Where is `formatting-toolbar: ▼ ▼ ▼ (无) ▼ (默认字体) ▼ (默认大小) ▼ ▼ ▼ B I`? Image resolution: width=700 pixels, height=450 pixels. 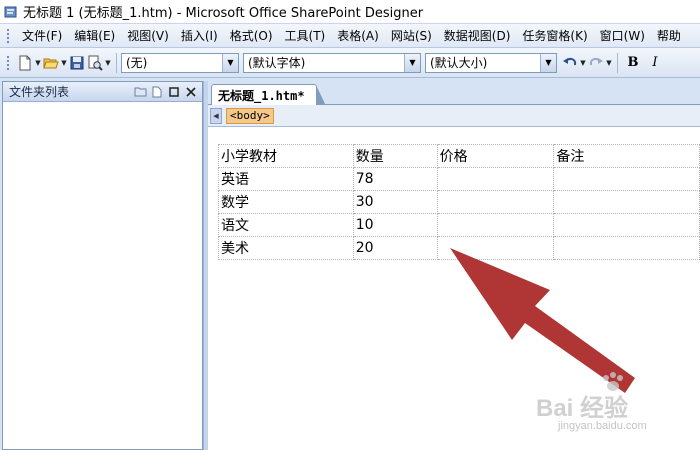 formatting-toolbar: ▼ ▼ ▼ (无) ▼ (默认字体) ▼ (默认大小) ▼ ▼ ▼ B I is located at coordinates (350, 63).